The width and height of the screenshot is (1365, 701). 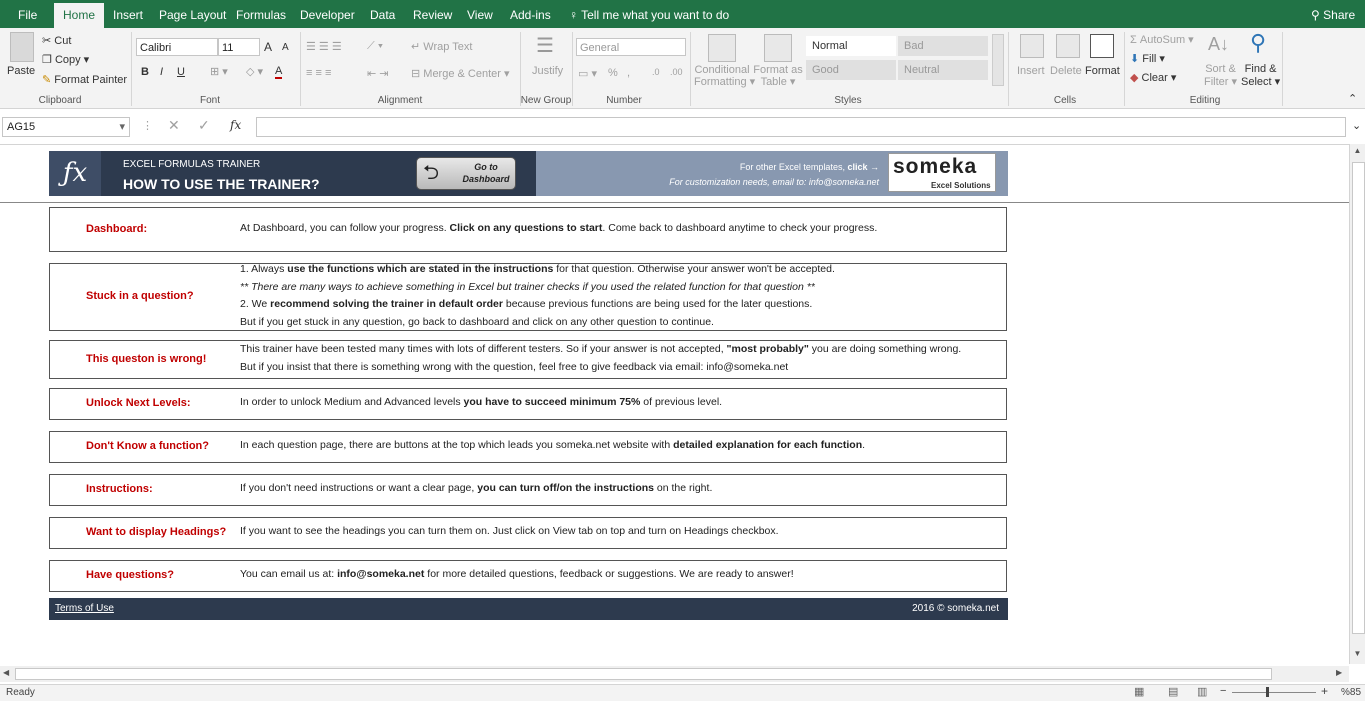 What do you see at coordinates (943, 70) in the screenshot?
I see `style-neutral: Neutral` at bounding box center [943, 70].